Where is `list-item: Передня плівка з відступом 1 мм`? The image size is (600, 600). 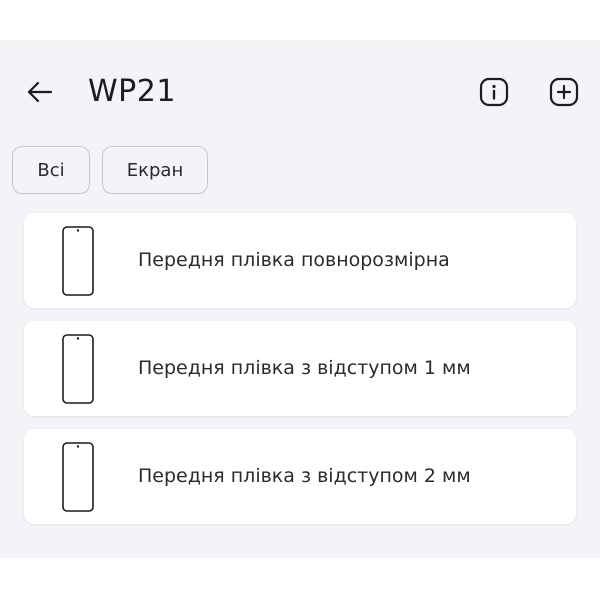
list-item: Передня плівка з відступом 1 мм is located at coordinates (300, 368).